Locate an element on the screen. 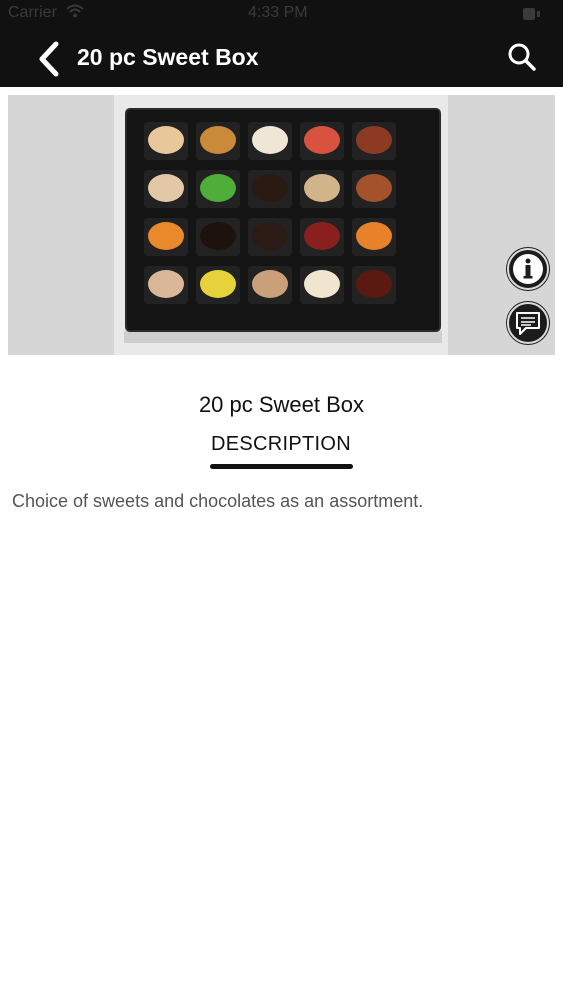  navigation-bar: 20 pc Sweet Box is located at coordinates (281, 58).